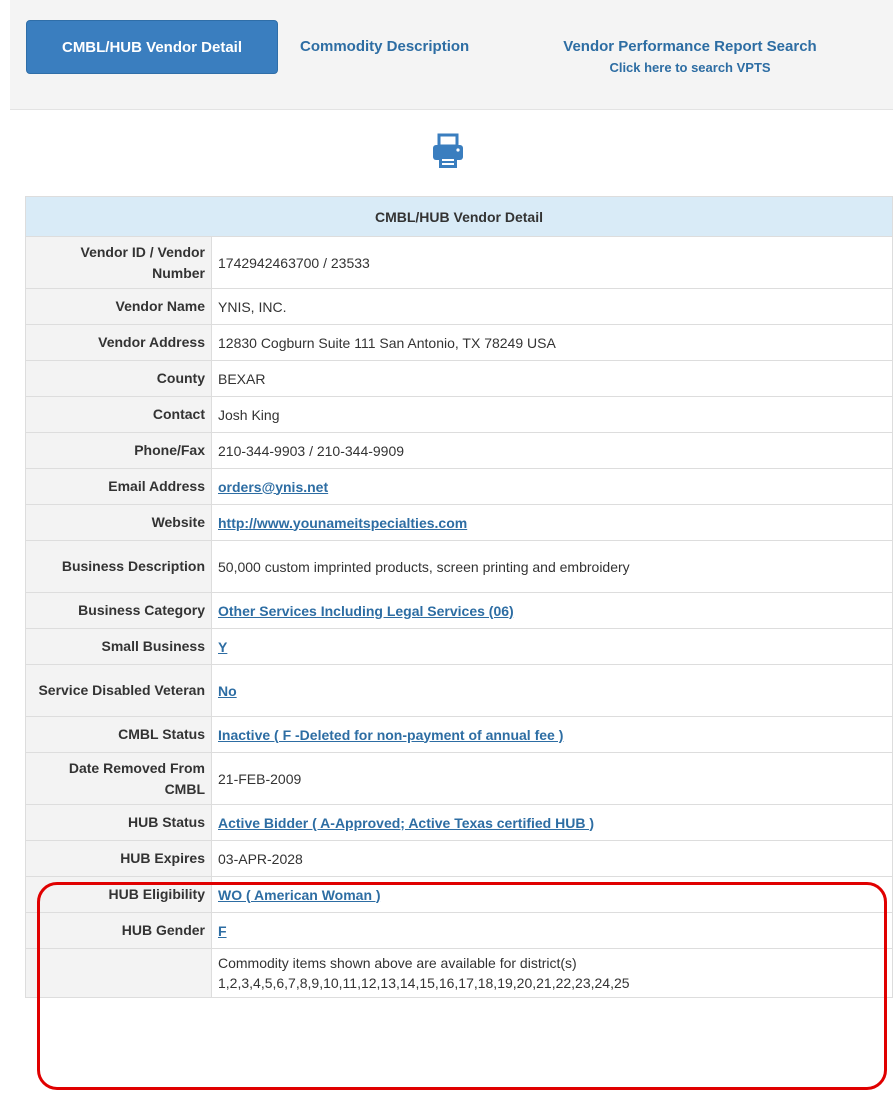 The height and width of the screenshot is (1104, 893). I want to click on table-row: County BEXAR, so click(459, 378).